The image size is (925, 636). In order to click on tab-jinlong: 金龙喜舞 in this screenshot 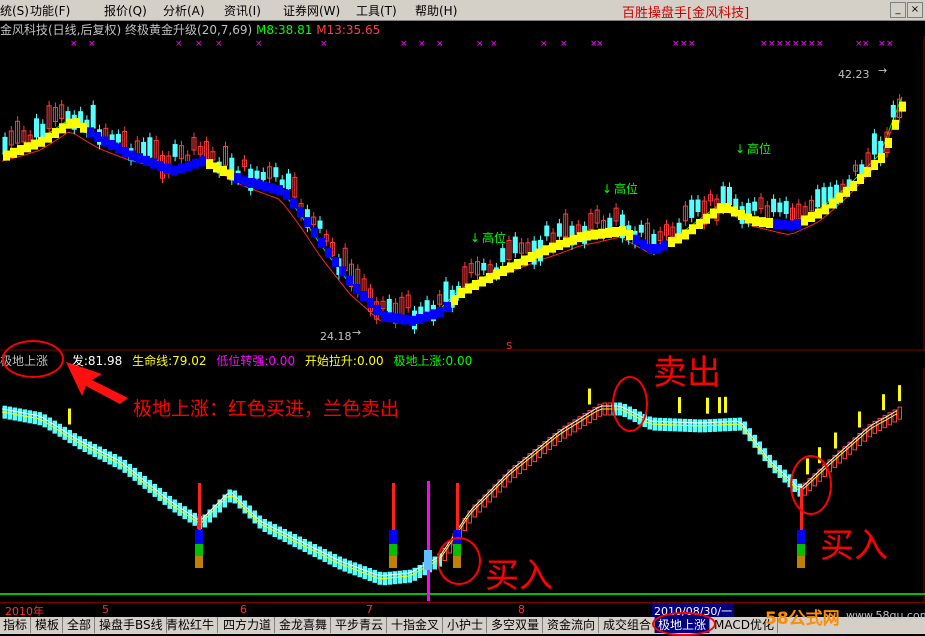, I will do `click(304, 625)`.